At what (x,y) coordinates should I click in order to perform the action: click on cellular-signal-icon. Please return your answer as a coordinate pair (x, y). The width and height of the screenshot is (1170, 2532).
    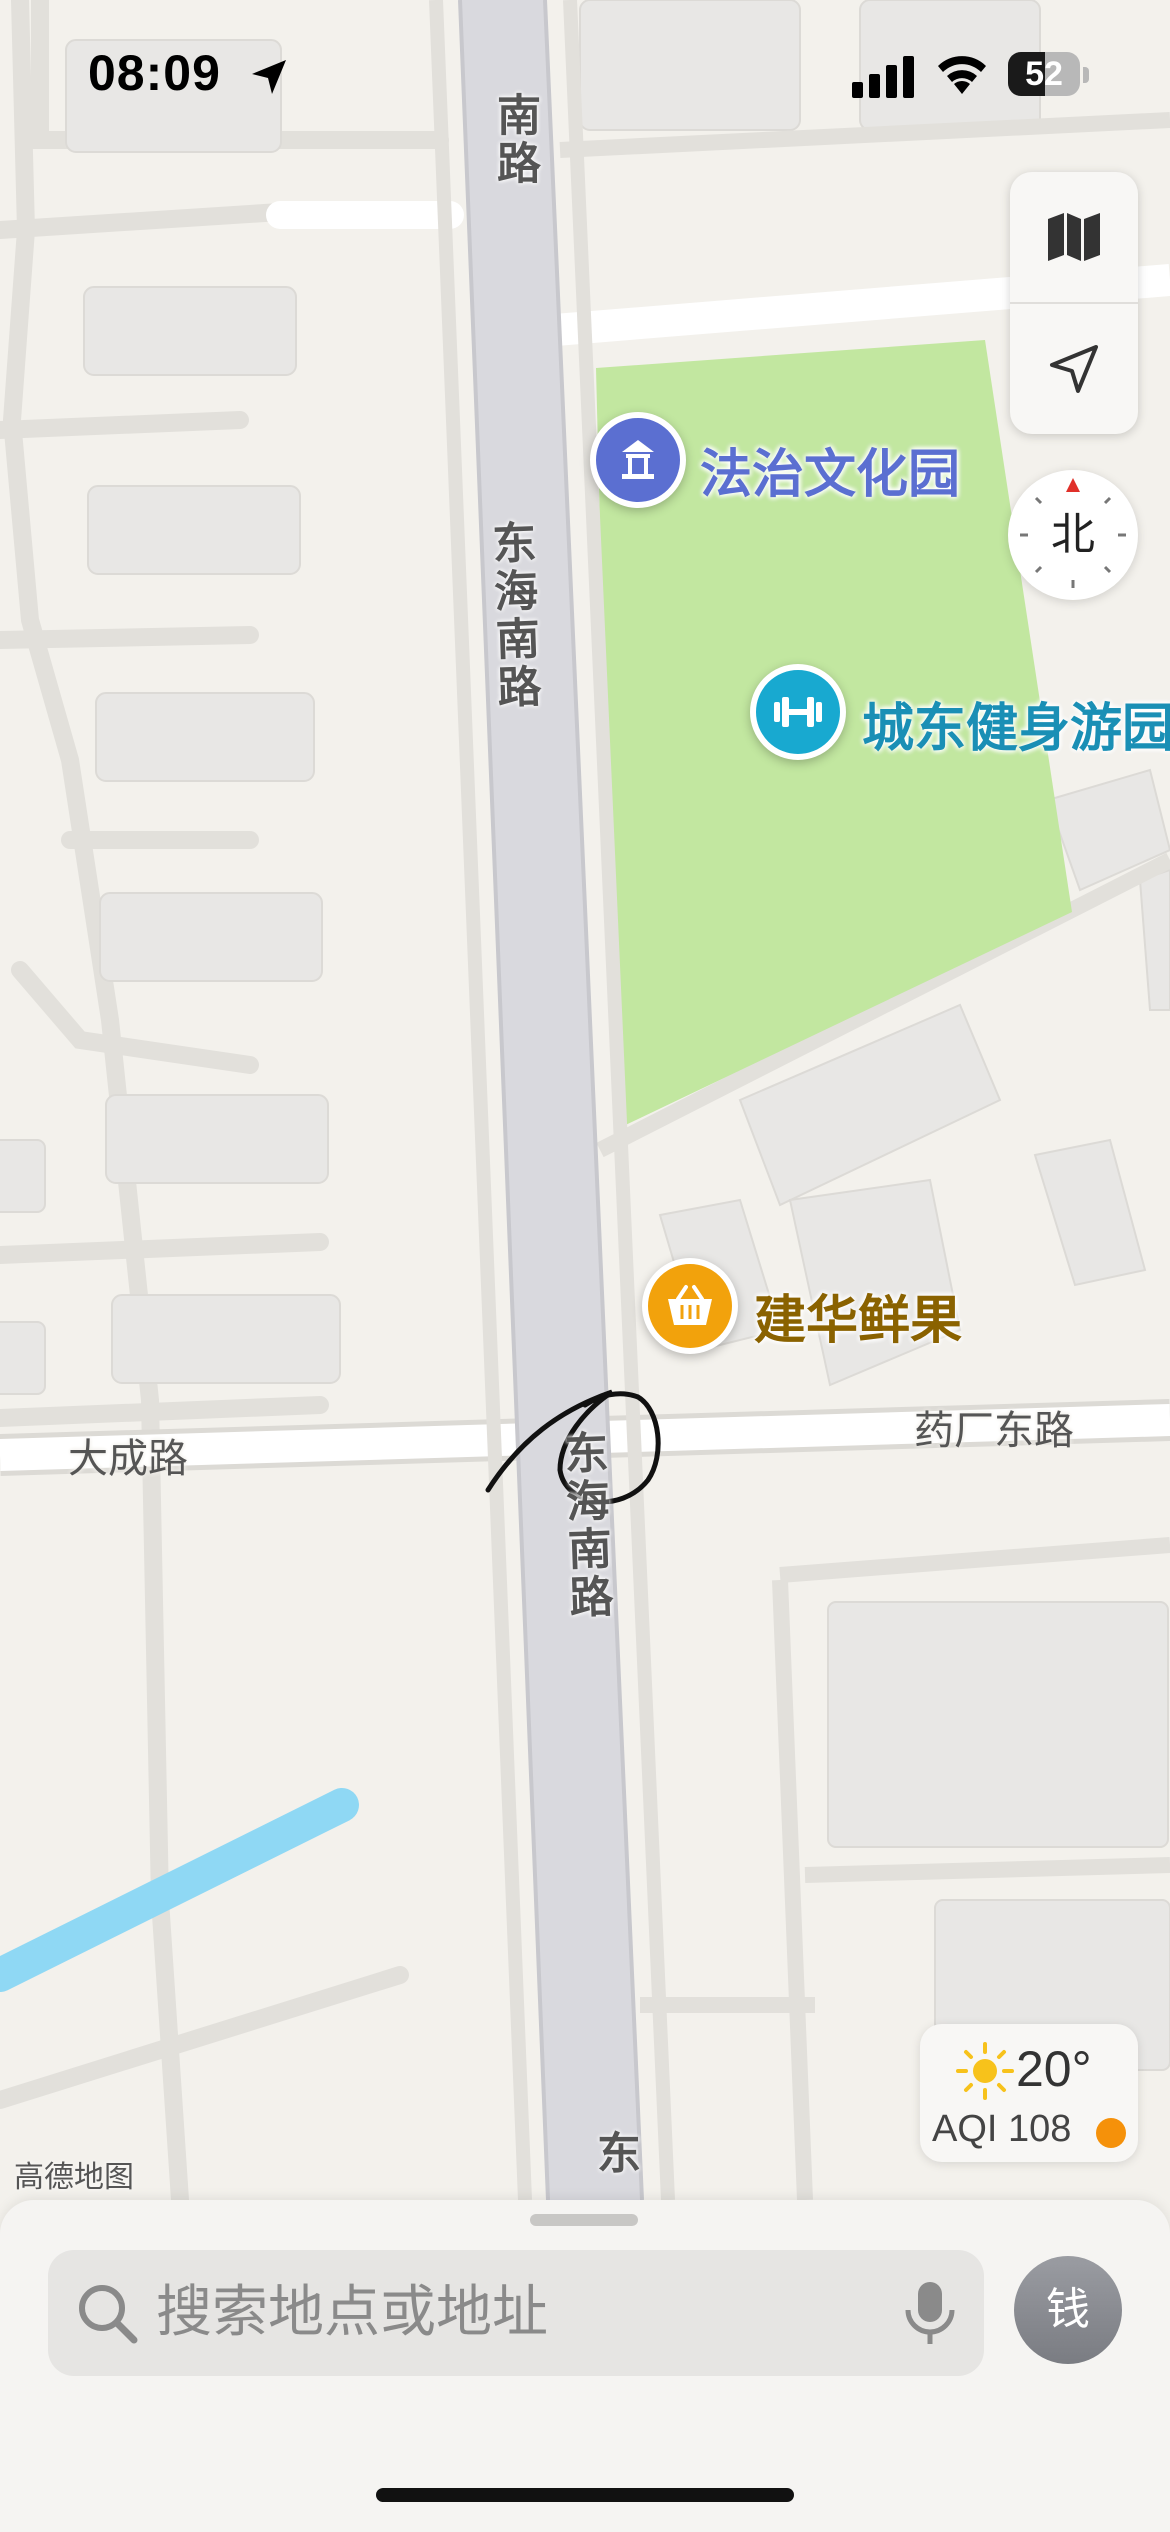
    Looking at the image, I should click on (883, 77).